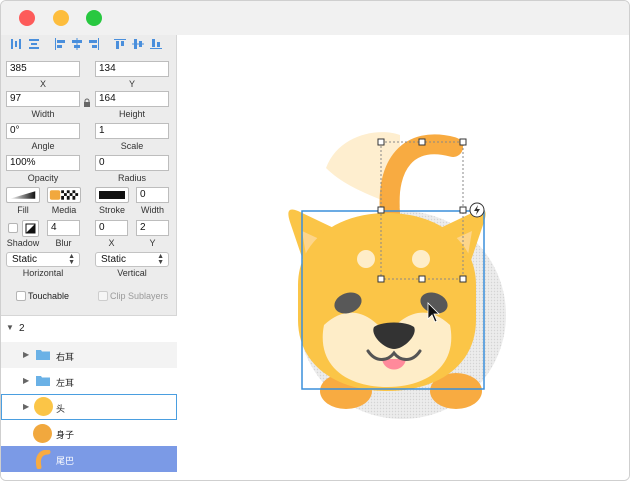  Describe the element at coordinates (65, 435) in the screenshot. I see `layer-name: 身子` at that location.